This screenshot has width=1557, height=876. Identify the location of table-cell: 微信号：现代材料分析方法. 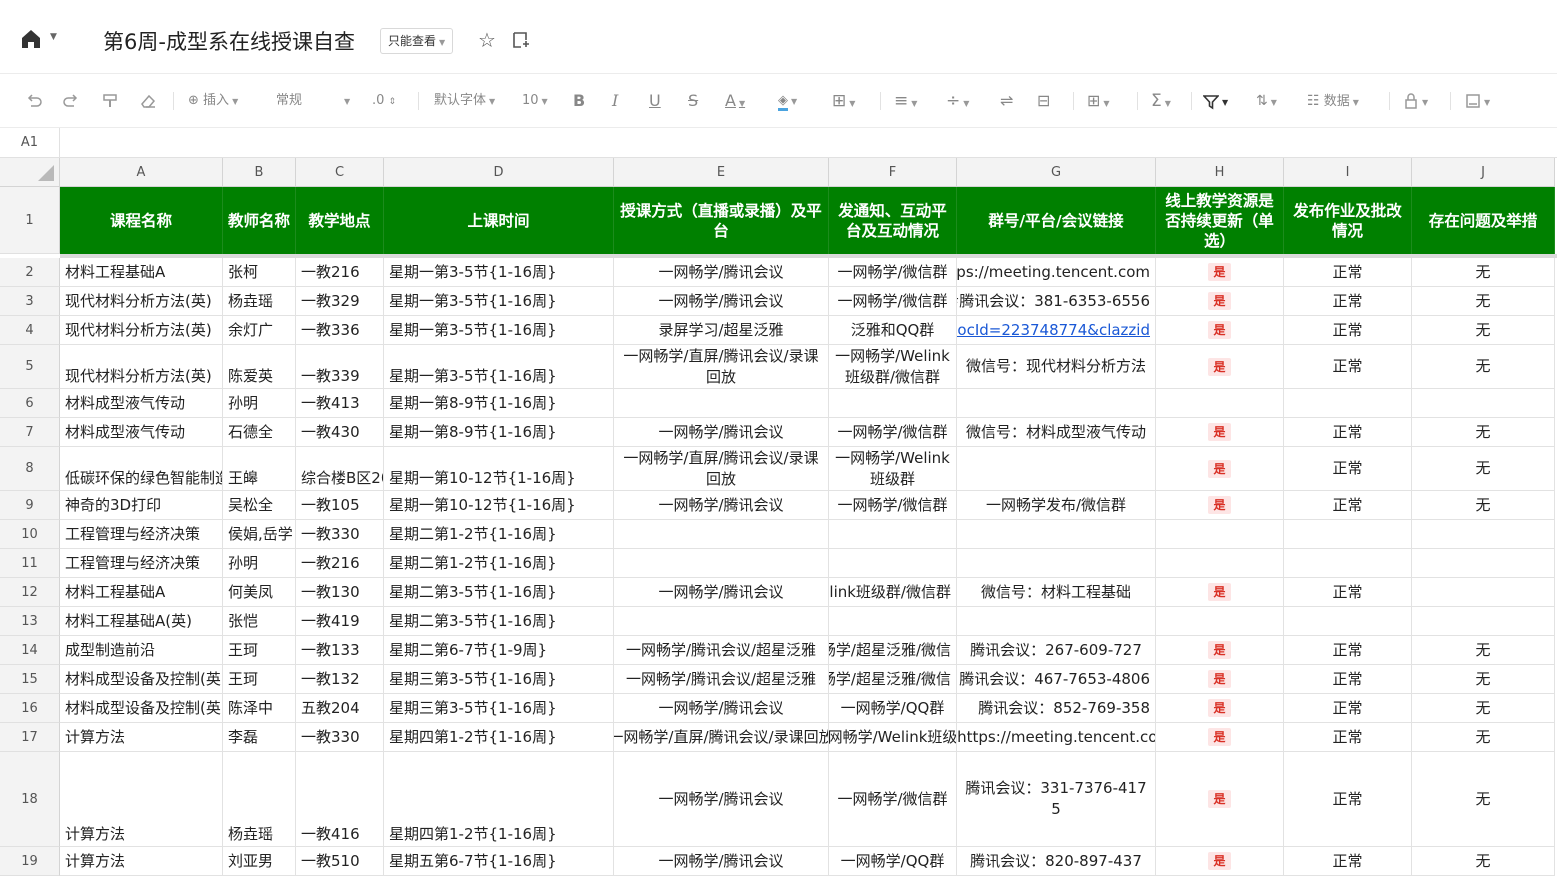
(1056, 367).